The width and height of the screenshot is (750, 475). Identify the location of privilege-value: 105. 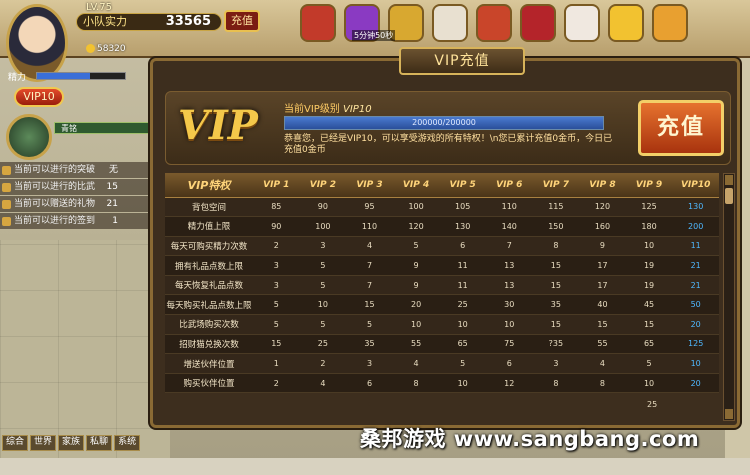
(462, 207).